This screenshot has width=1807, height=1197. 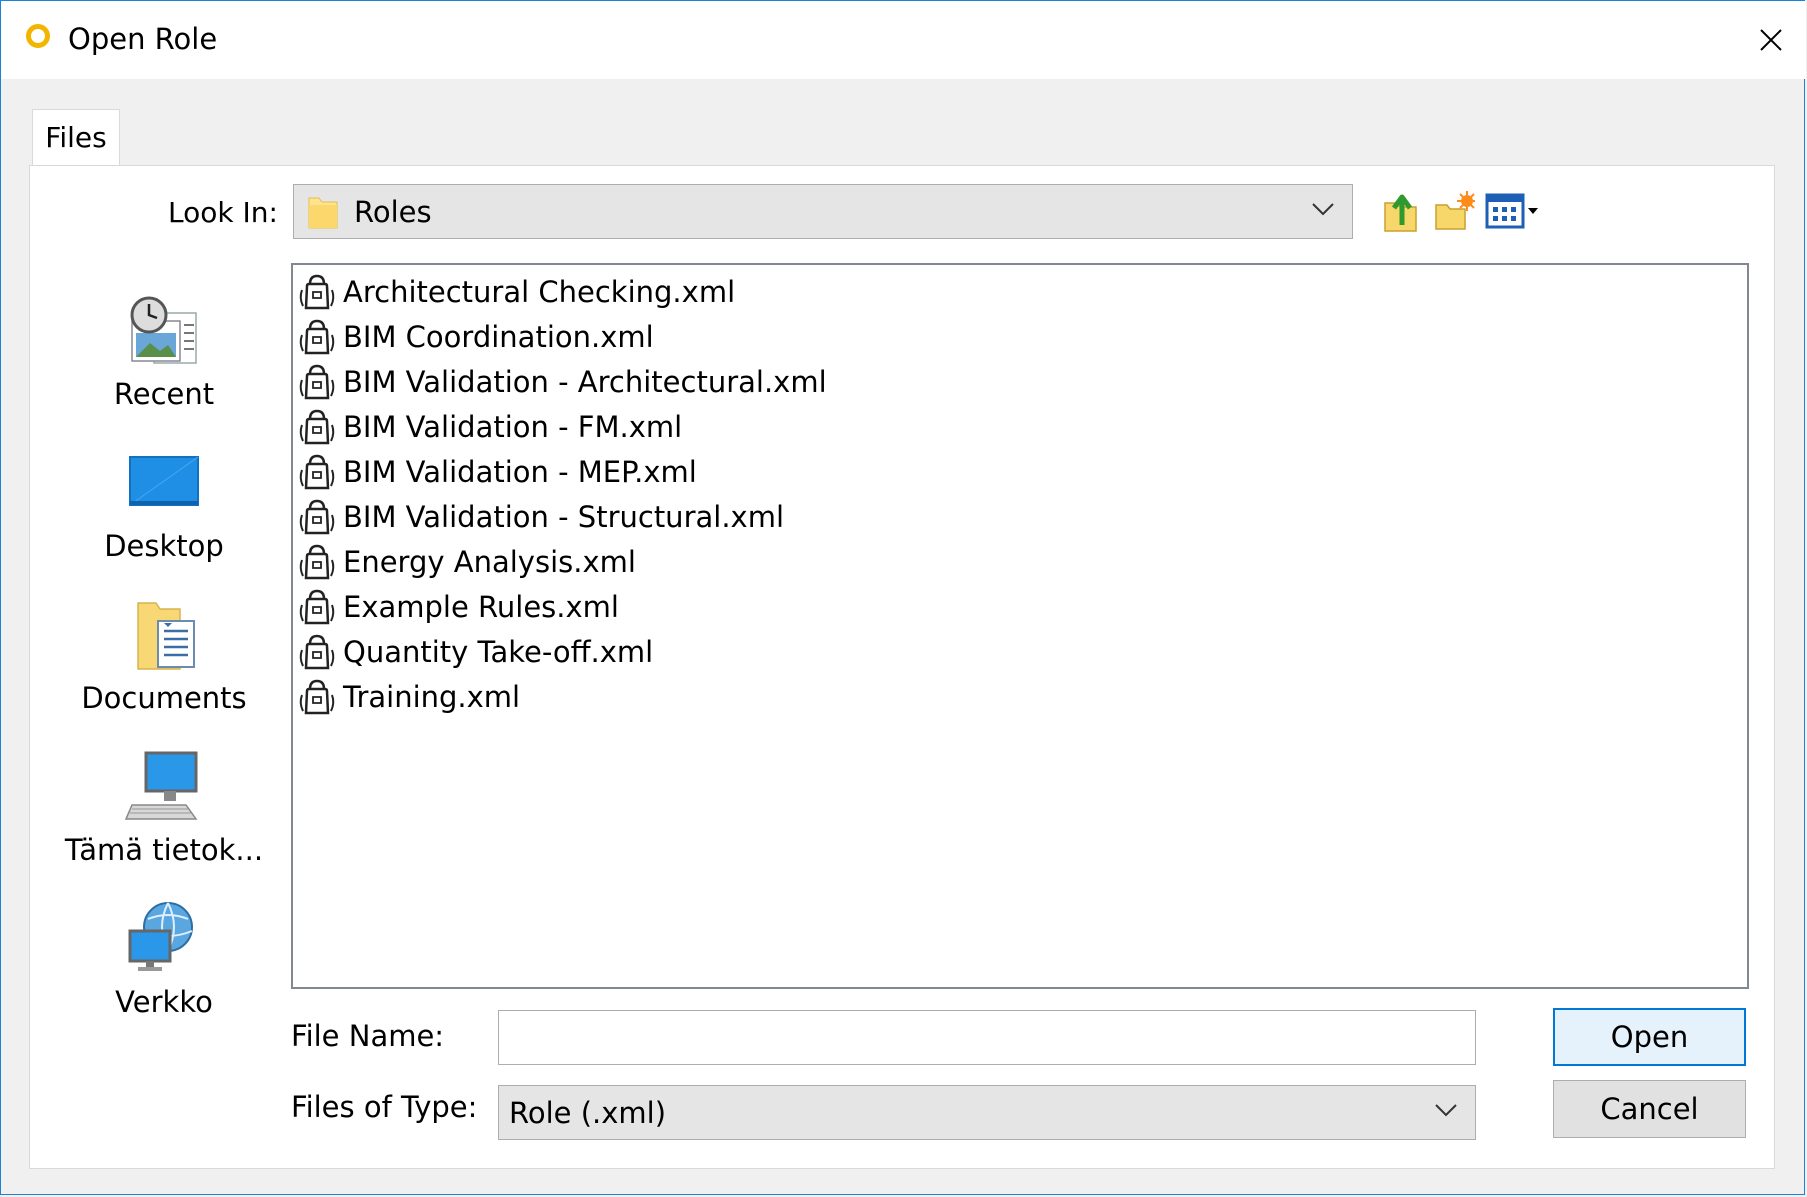 What do you see at coordinates (161, 785) in the screenshot?
I see `computer-icon` at bounding box center [161, 785].